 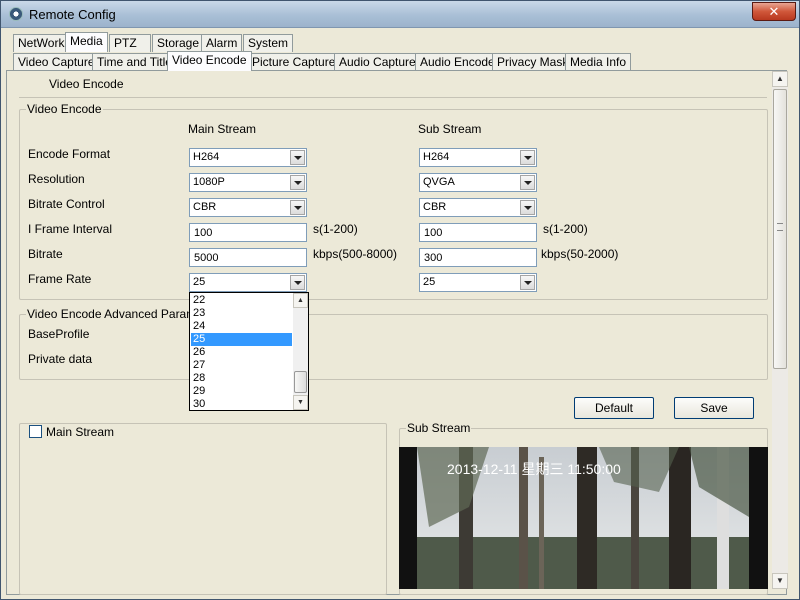 I want to click on tab-network: NetWork, so click(x=41, y=43).